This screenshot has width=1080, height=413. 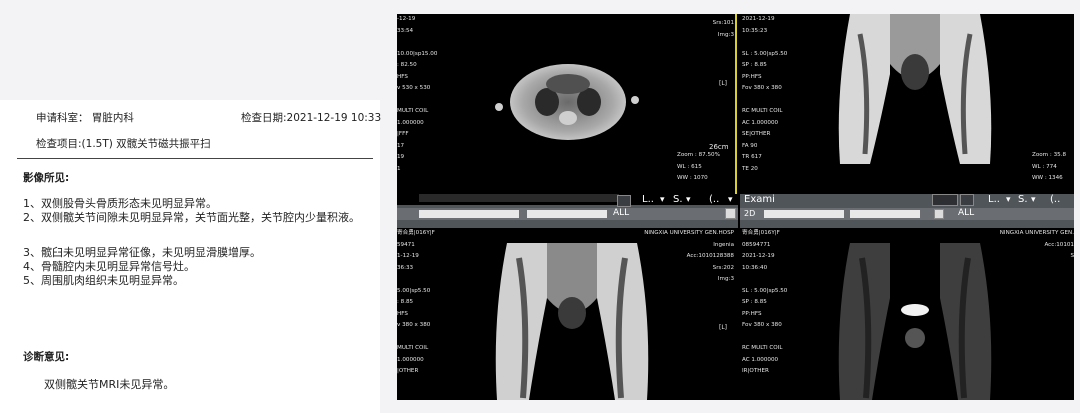 What do you see at coordinates (730, 213) in the screenshot?
I see `grid-icon` at bounding box center [730, 213].